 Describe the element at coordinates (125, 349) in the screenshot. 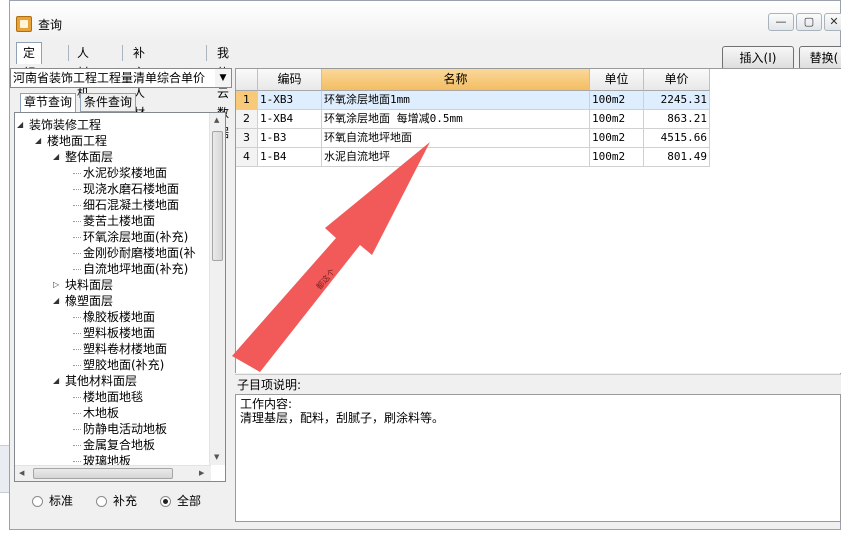

I see `tree-item-label: 塑料卷材楼地面` at that location.